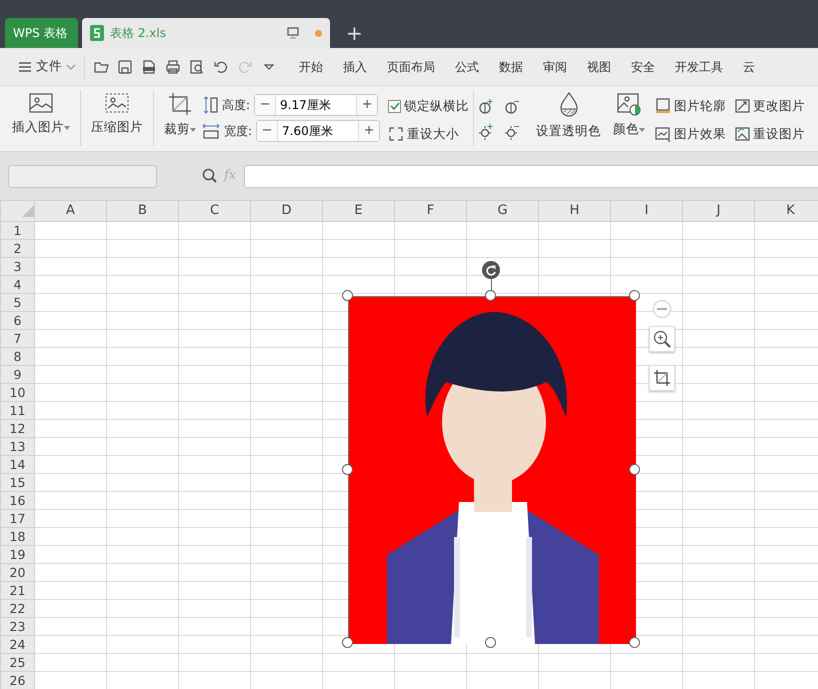 This screenshot has height=689, width=818. Describe the element at coordinates (512, 131) in the screenshot. I see `brightness-down-icon` at that location.